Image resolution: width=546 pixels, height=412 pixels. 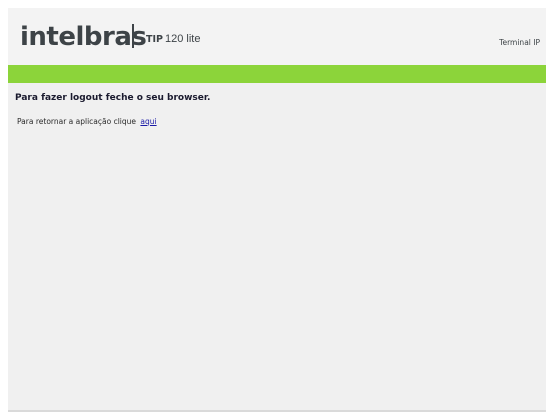 I want to click on brand-logo: intelbras, so click(x=83, y=37).